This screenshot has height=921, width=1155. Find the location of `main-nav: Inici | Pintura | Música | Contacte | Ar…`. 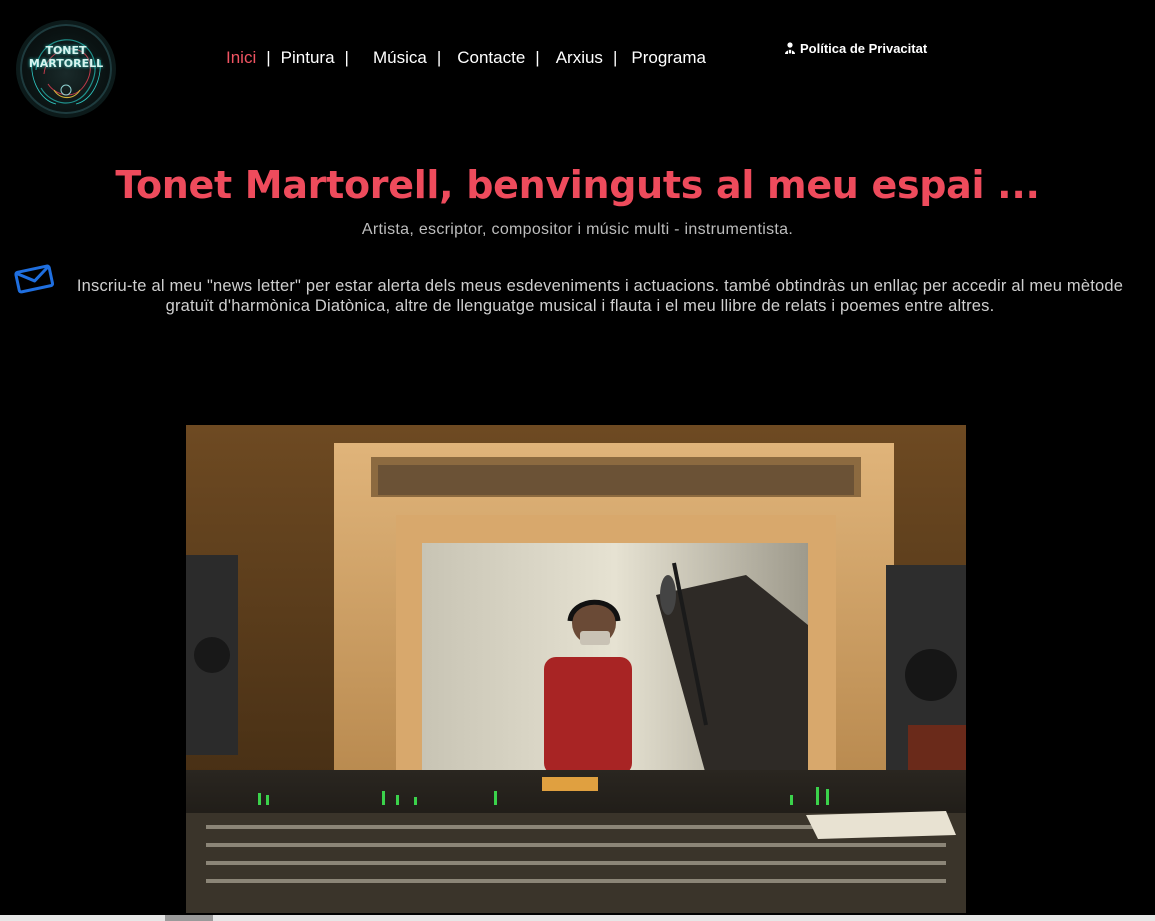

main-nav: Inici | Pintura | Música | Contacte | Ar… is located at coordinates (466, 58).